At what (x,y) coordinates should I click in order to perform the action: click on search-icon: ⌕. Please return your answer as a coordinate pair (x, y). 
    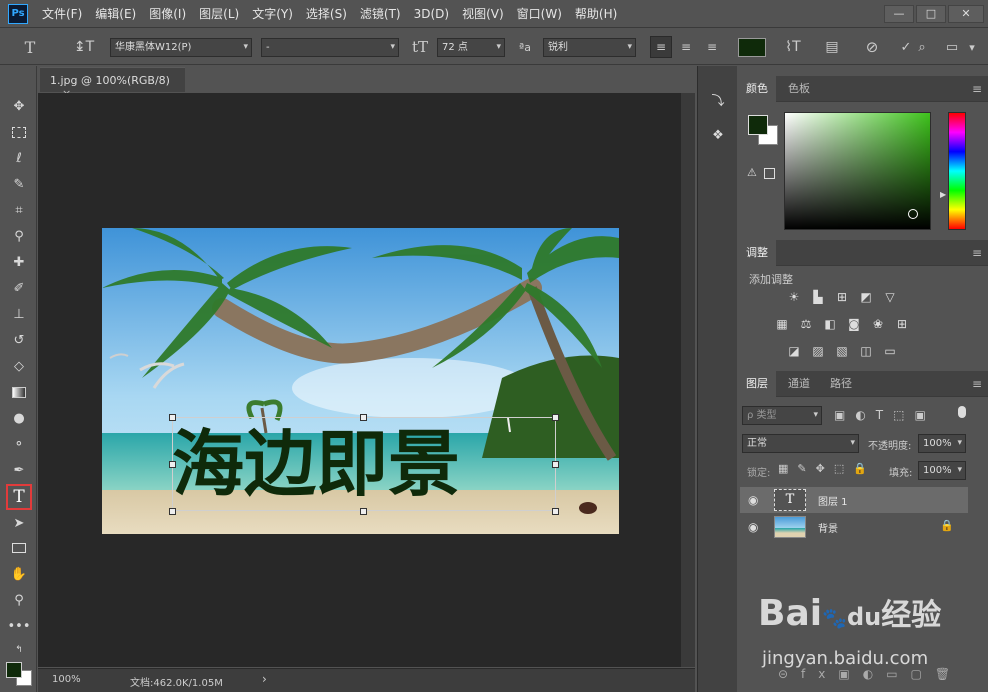
    Looking at the image, I should click on (922, 47).